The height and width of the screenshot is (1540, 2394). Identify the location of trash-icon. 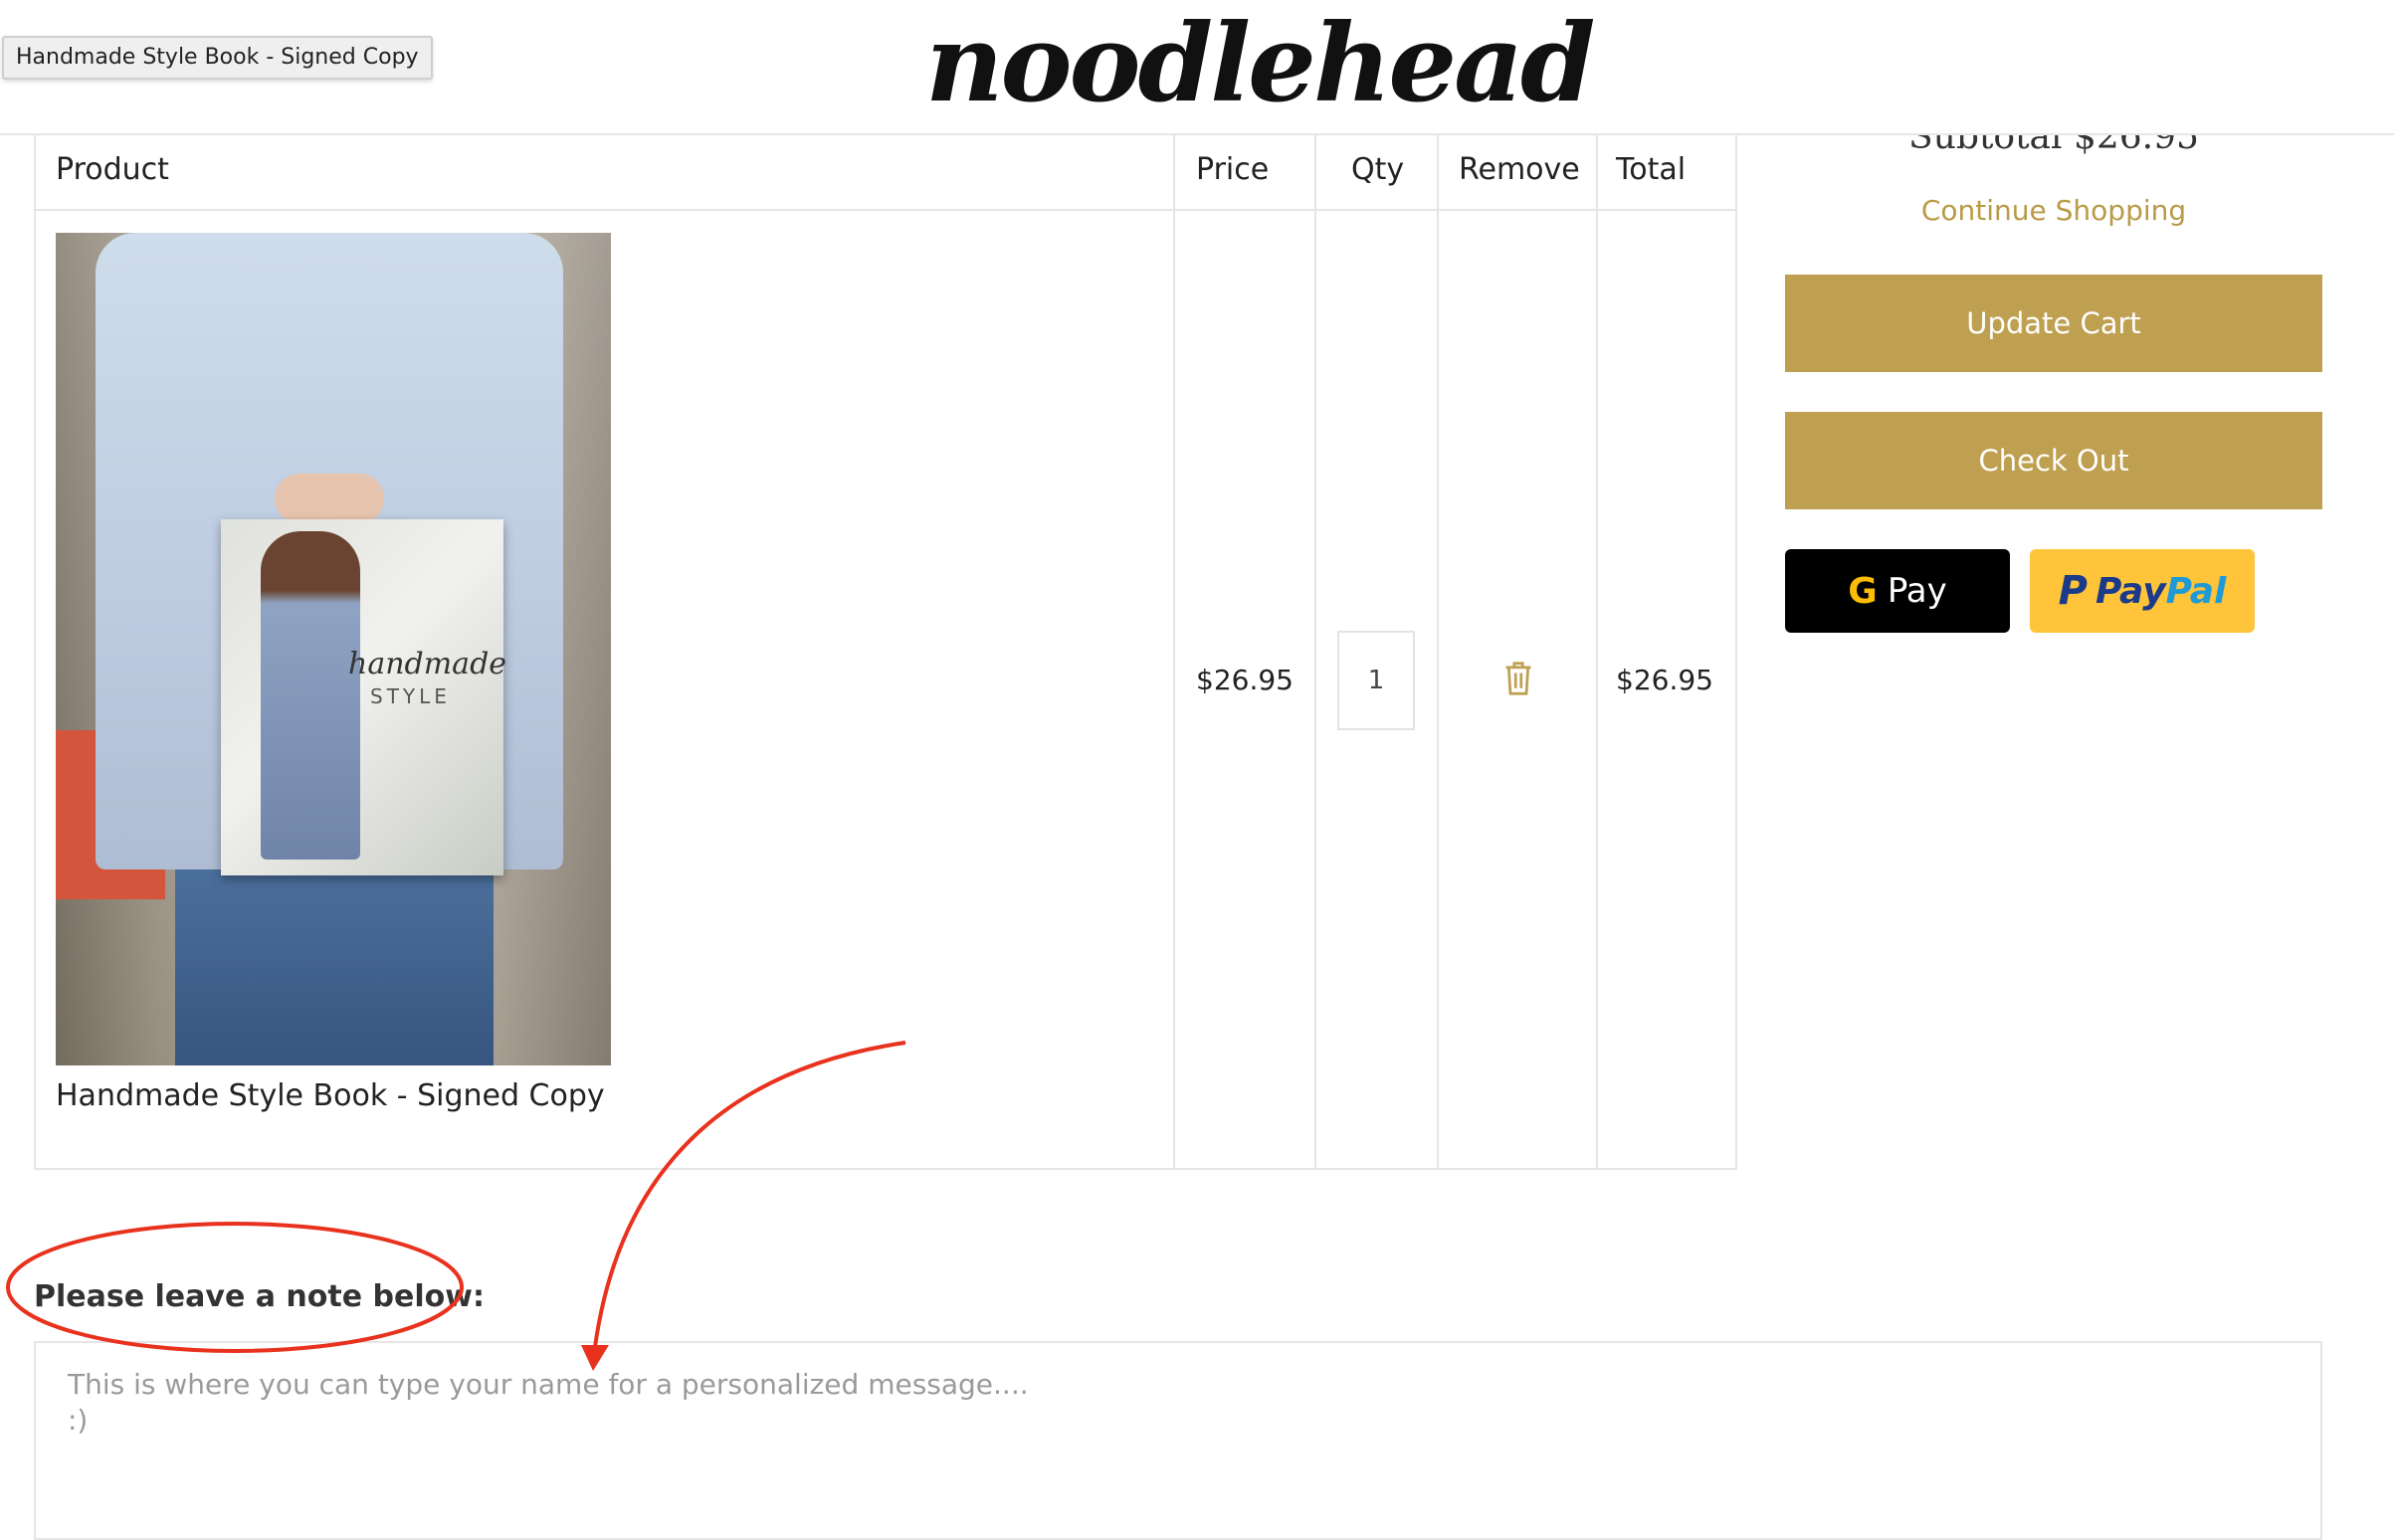
(1518, 678).